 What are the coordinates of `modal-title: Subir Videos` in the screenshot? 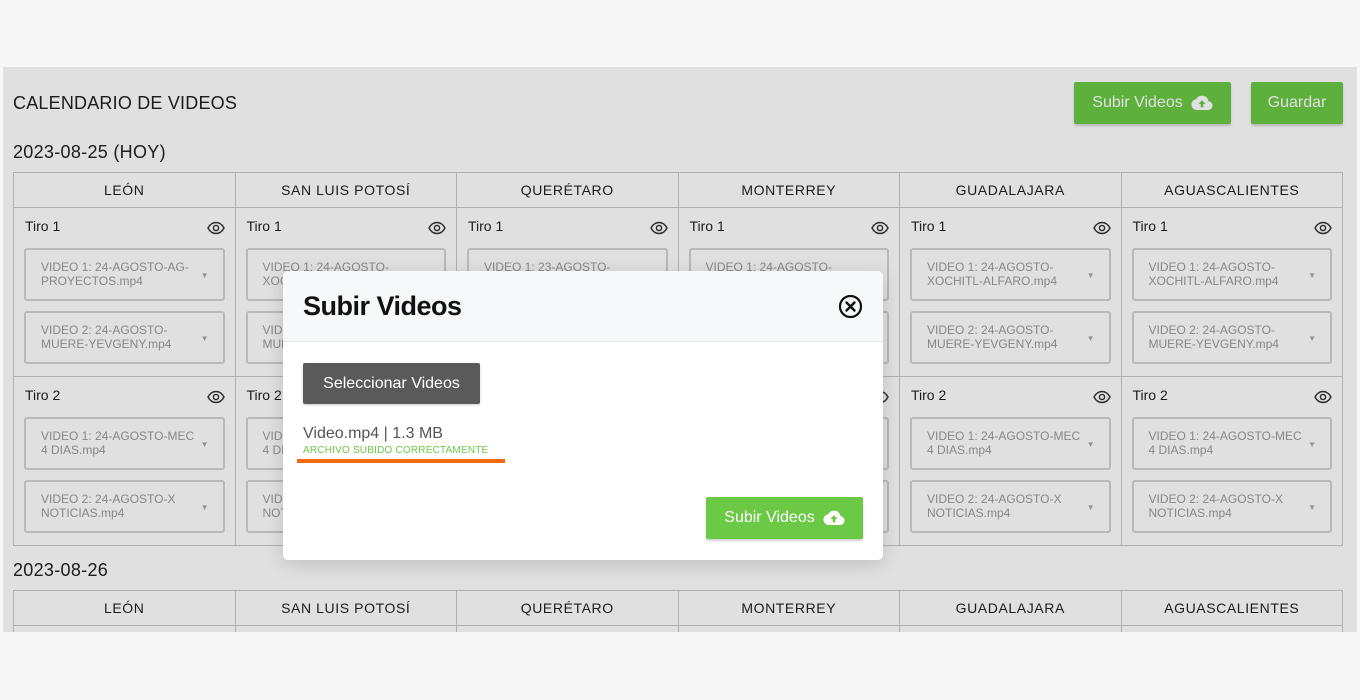 It's located at (382, 306).